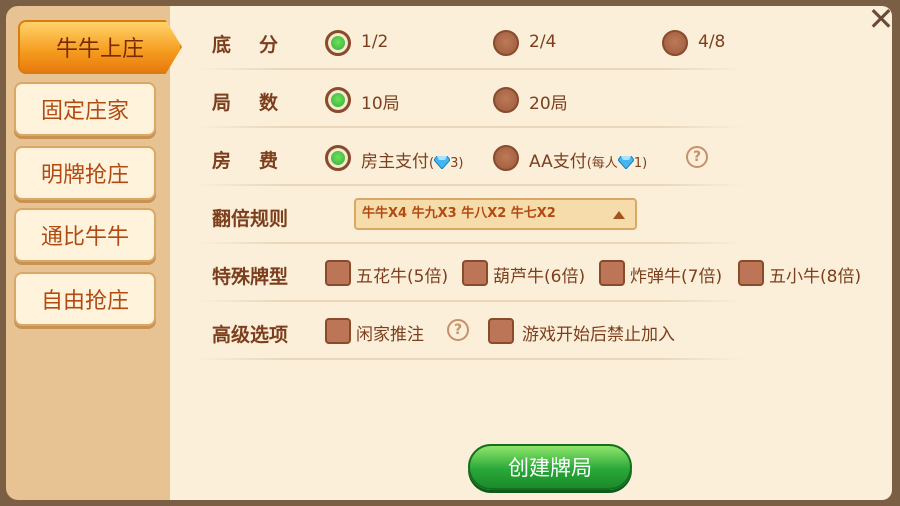 This screenshot has height=506, width=900. I want to click on tab-label: 固定庄家, so click(84, 111).